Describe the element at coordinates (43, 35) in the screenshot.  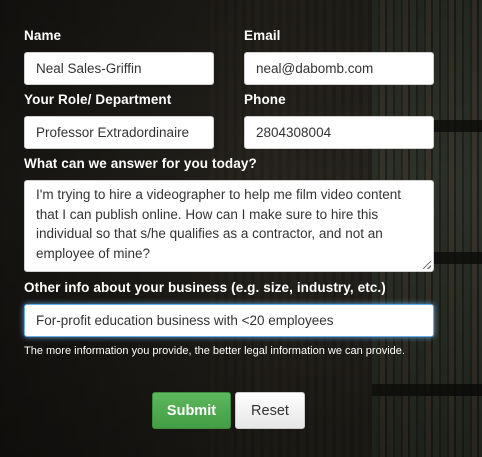
I see `name-label: Name` at that location.